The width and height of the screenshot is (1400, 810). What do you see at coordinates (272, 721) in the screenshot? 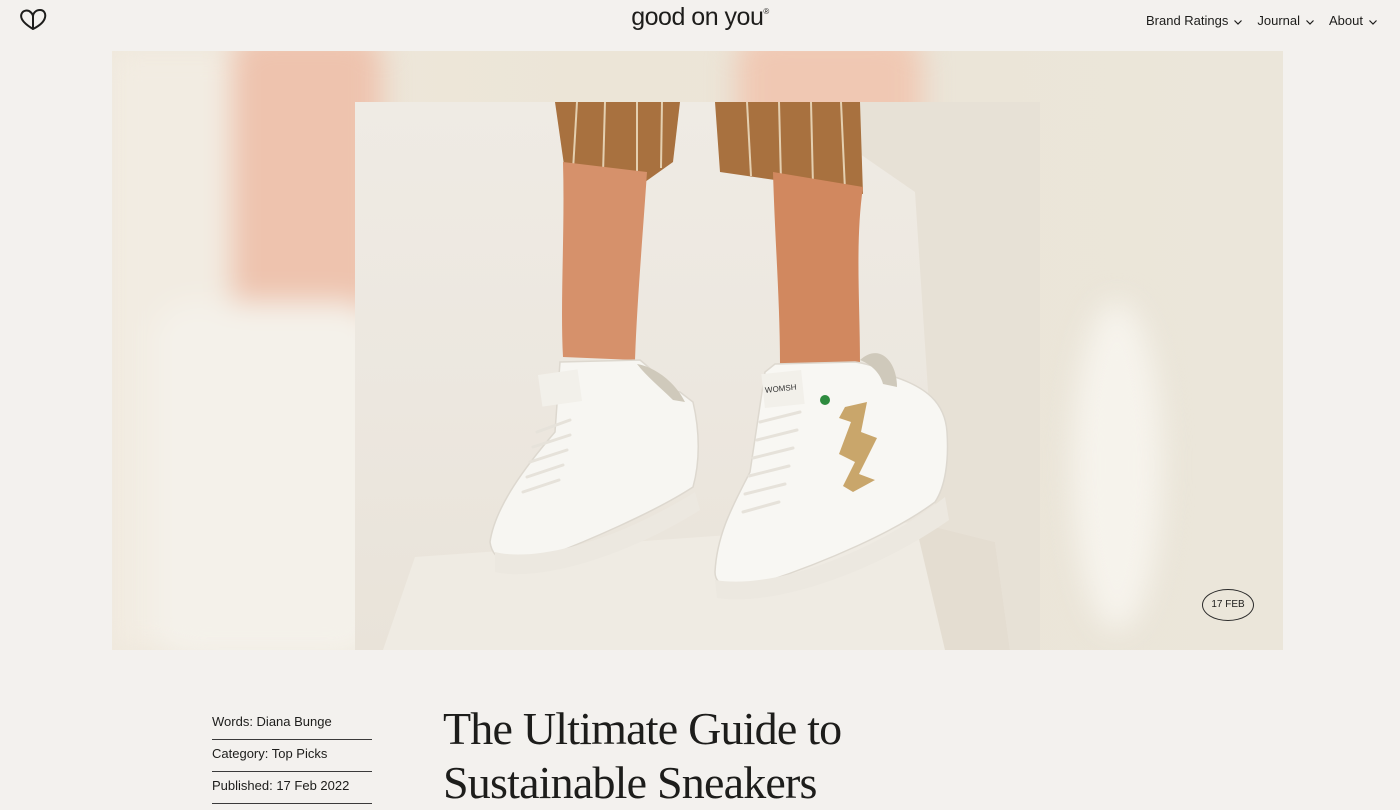
I see `author-link: Words: Diana Bunge` at bounding box center [272, 721].